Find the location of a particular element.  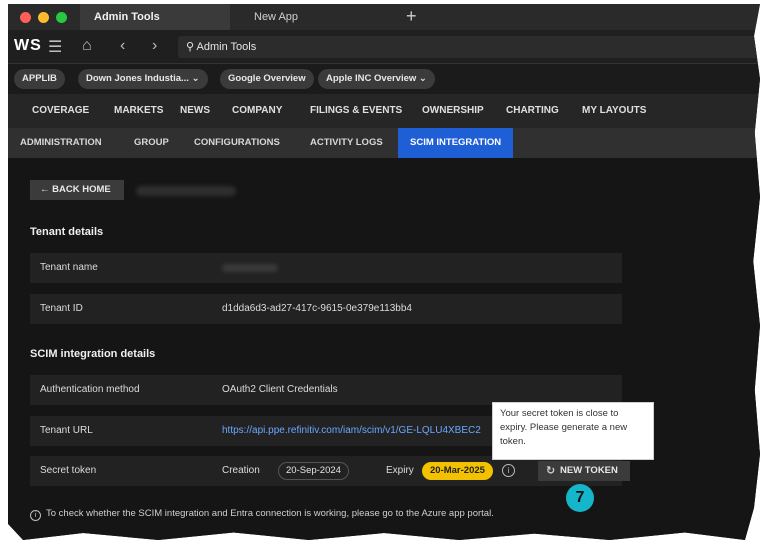

workspace-logo: WS is located at coordinates (28, 45).